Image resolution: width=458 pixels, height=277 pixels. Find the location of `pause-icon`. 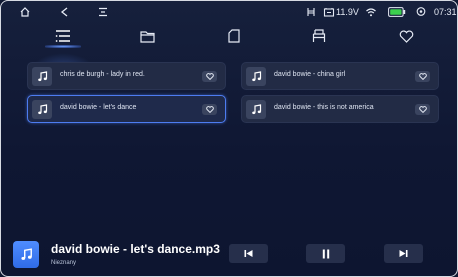

pause-icon is located at coordinates (325, 253).